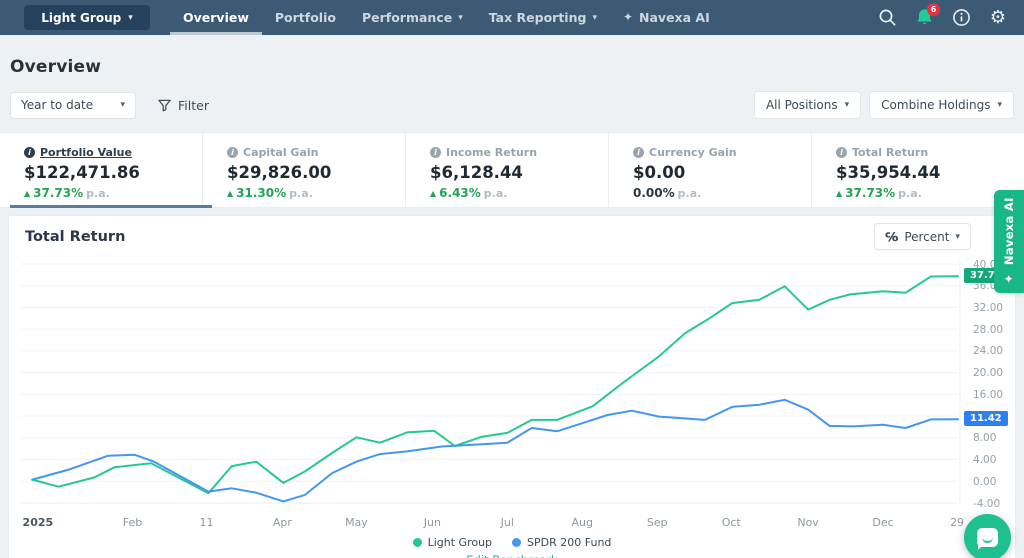 This screenshot has height=558, width=1024. What do you see at coordinates (582, 522) in the screenshot?
I see `x-axis-tick: Aug` at bounding box center [582, 522].